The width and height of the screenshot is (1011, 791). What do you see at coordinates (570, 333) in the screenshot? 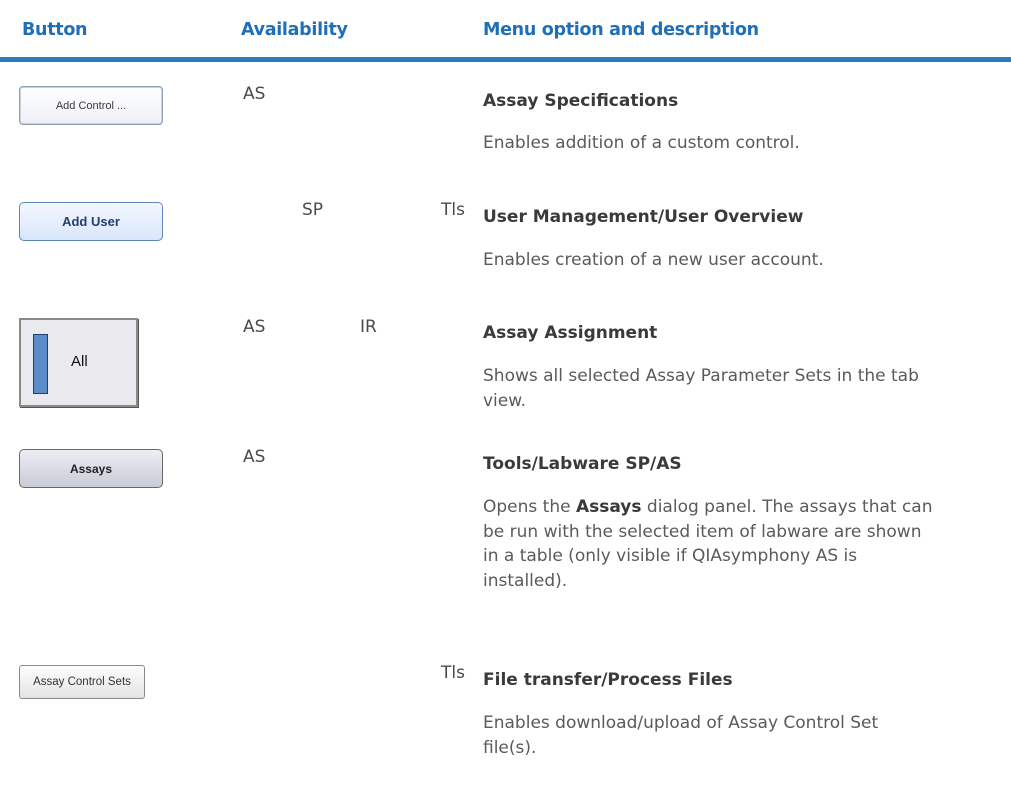
I see `menu-option: Assay Assignment` at bounding box center [570, 333].